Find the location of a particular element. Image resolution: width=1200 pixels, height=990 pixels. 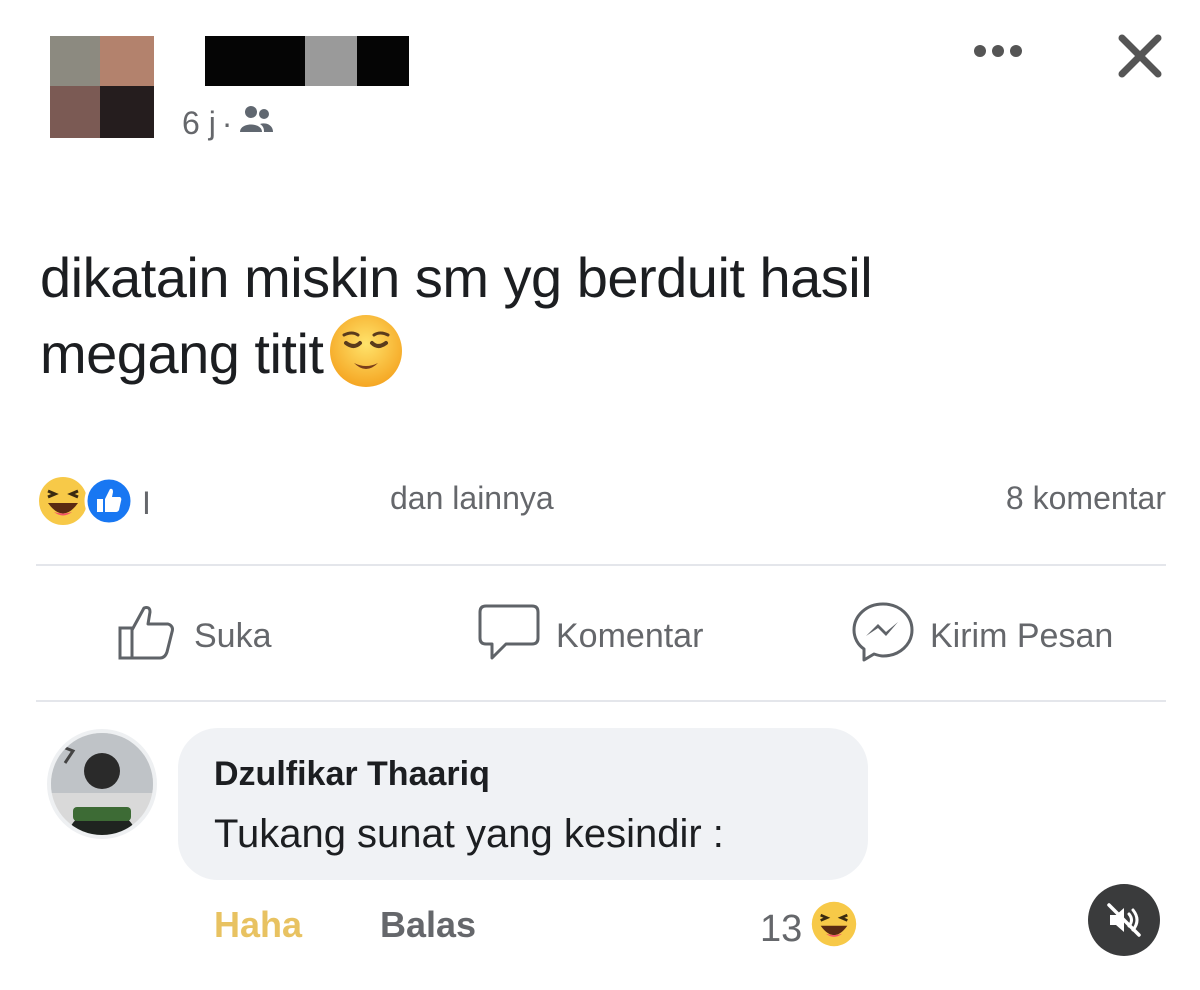

messenger-icon is located at coordinates (883, 636).